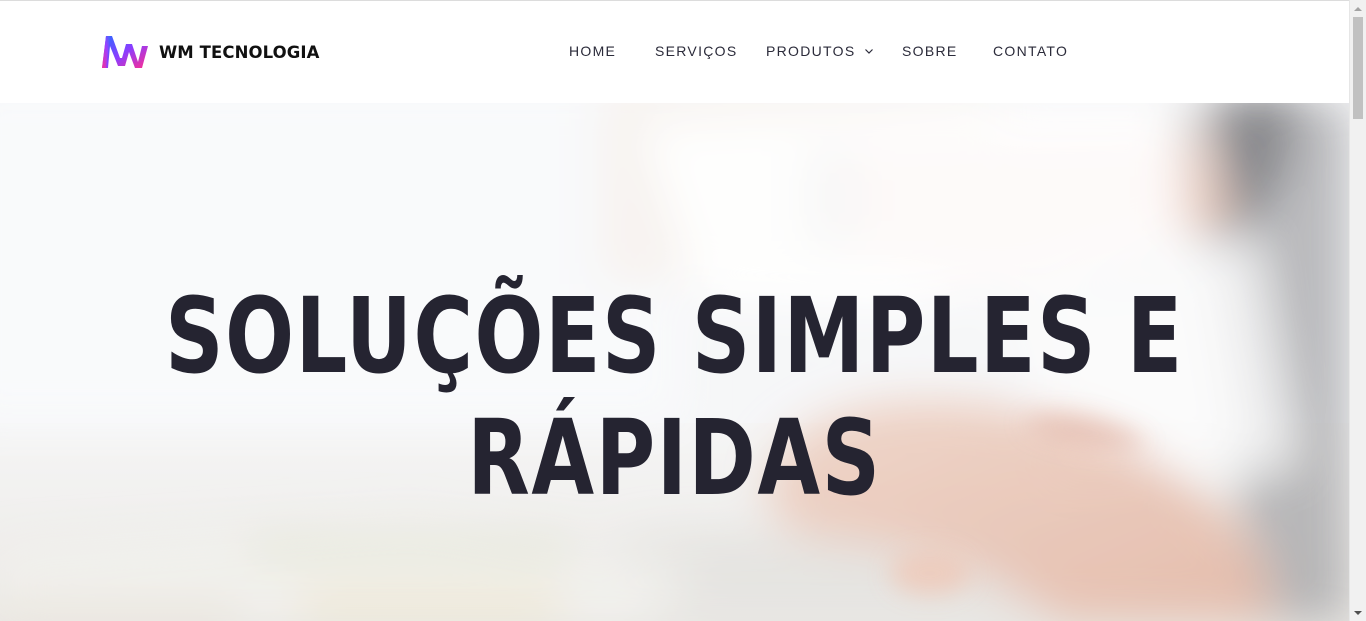 The image size is (1366, 621). Describe the element at coordinates (674, 458) in the screenshot. I see `hero-title-line-2: RÁPIDAS` at that location.